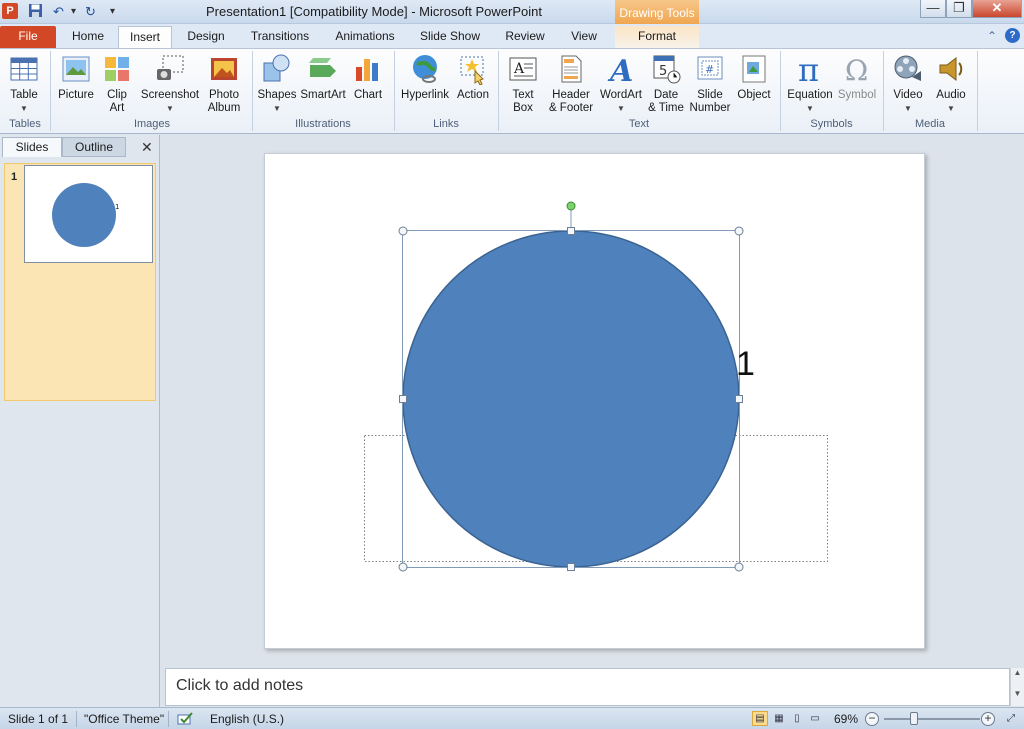  What do you see at coordinates (914, 718) in the screenshot?
I see `zoom-slider-thumb` at bounding box center [914, 718].